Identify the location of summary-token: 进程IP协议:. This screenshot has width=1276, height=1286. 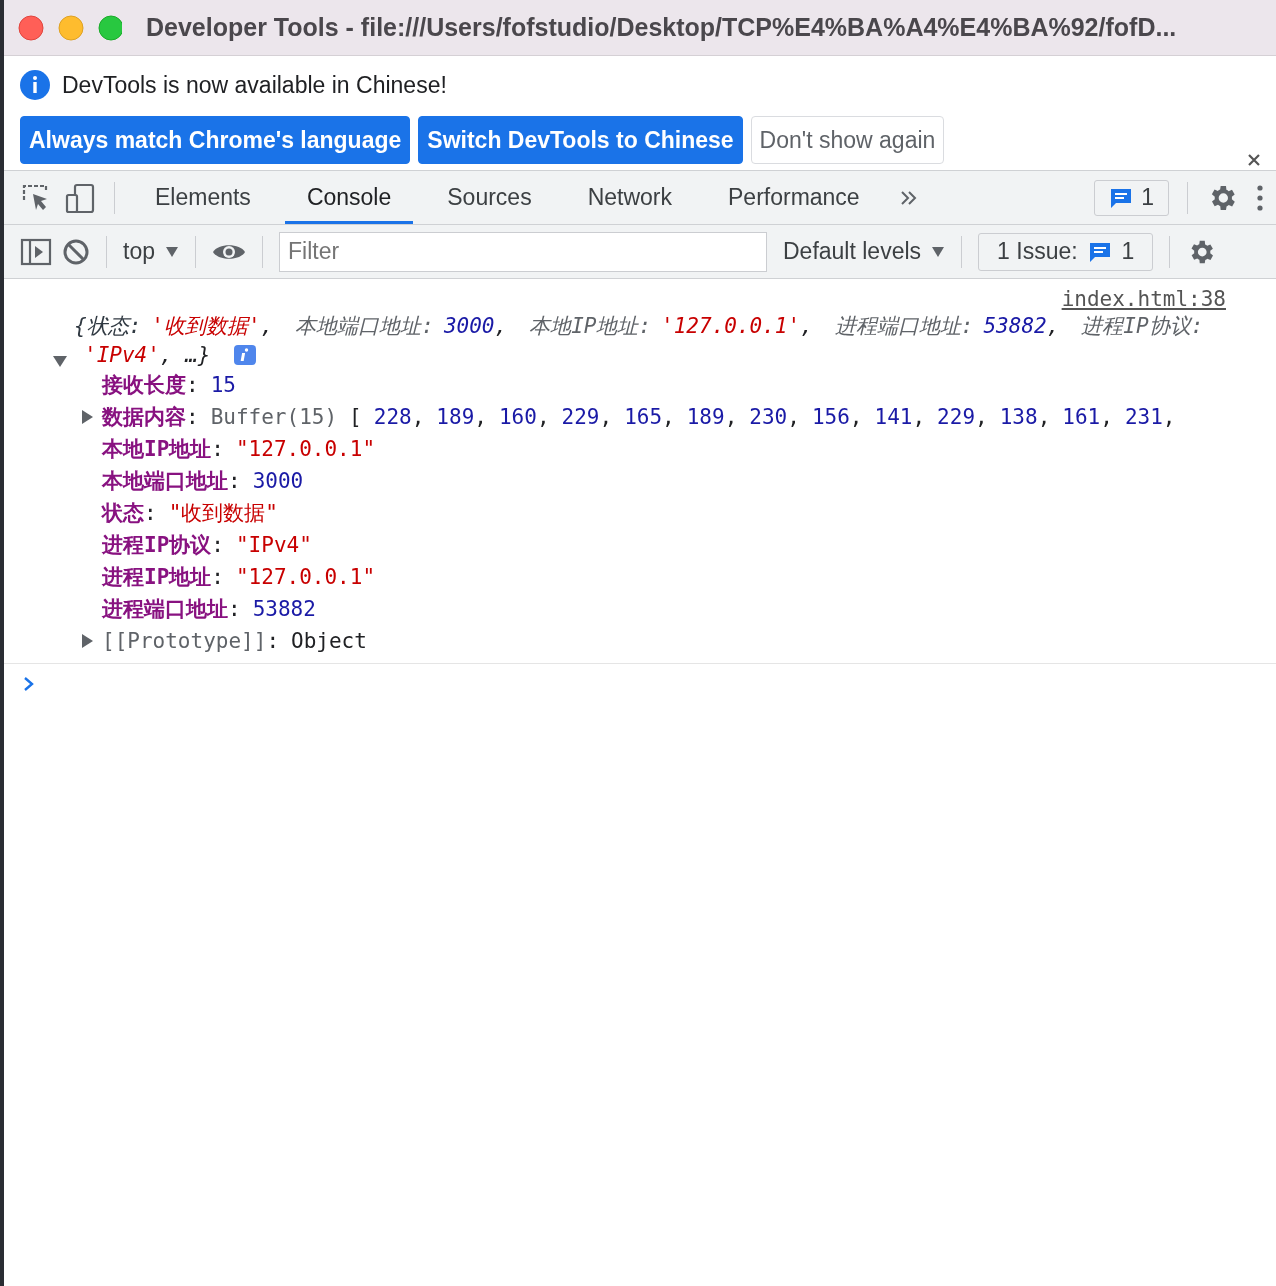
(1142, 326).